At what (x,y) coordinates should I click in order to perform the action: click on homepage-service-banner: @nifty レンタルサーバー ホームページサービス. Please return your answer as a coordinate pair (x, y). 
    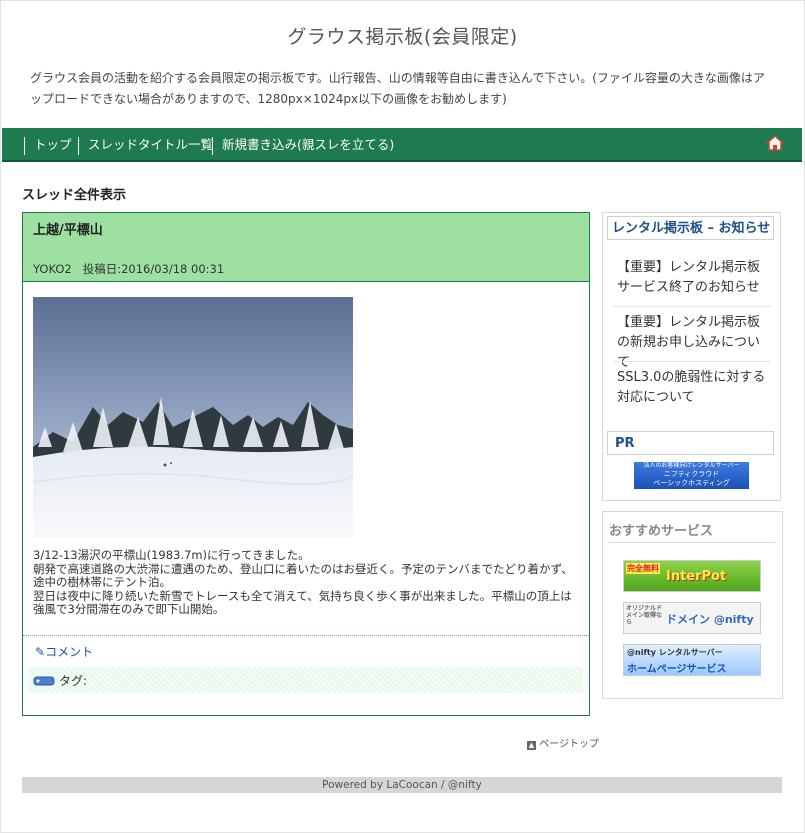
    Looking at the image, I should click on (692, 660).